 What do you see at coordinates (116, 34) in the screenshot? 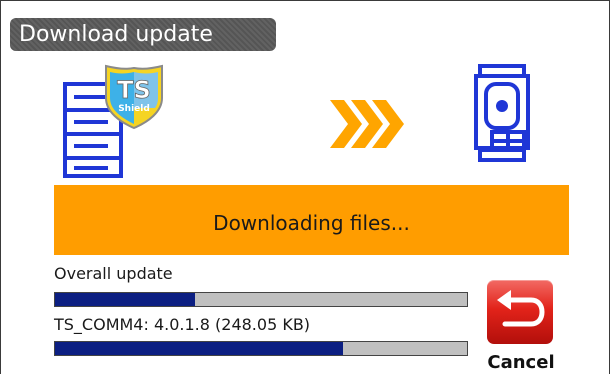
I see `window-title: Download update` at bounding box center [116, 34].